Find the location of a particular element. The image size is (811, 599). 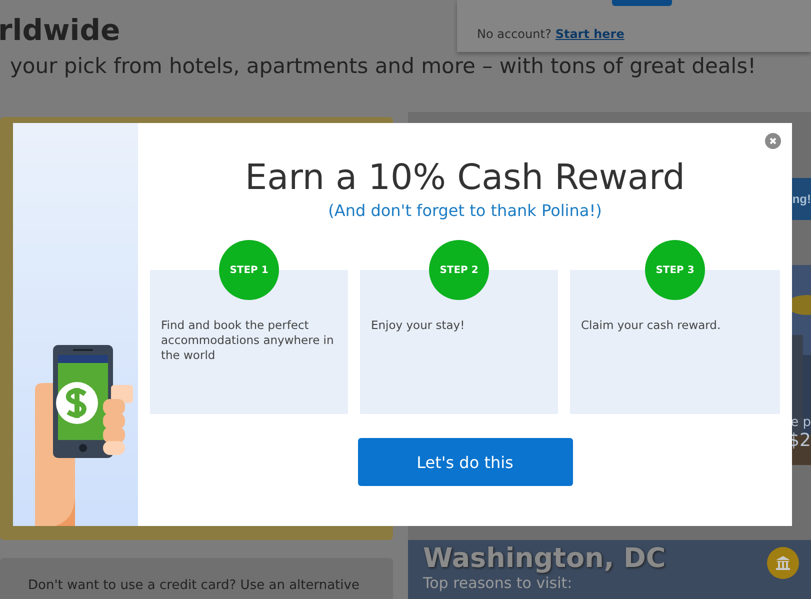

step-badge: STEP 3 is located at coordinates (675, 270).